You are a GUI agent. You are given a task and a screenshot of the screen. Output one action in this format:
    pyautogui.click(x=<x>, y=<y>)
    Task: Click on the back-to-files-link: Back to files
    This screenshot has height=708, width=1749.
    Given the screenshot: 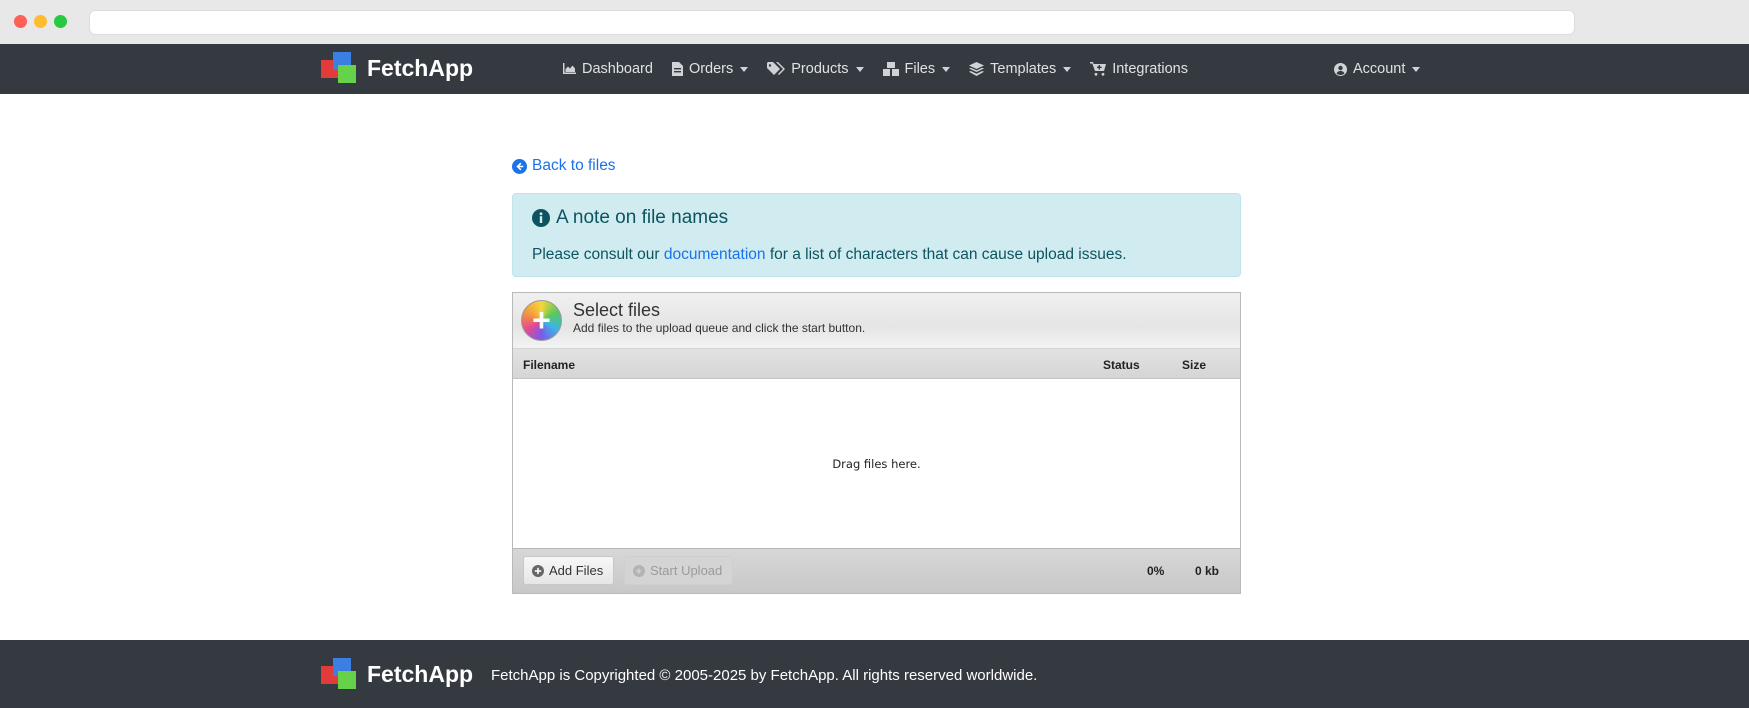 What is the action you would take?
    pyautogui.click(x=564, y=166)
    